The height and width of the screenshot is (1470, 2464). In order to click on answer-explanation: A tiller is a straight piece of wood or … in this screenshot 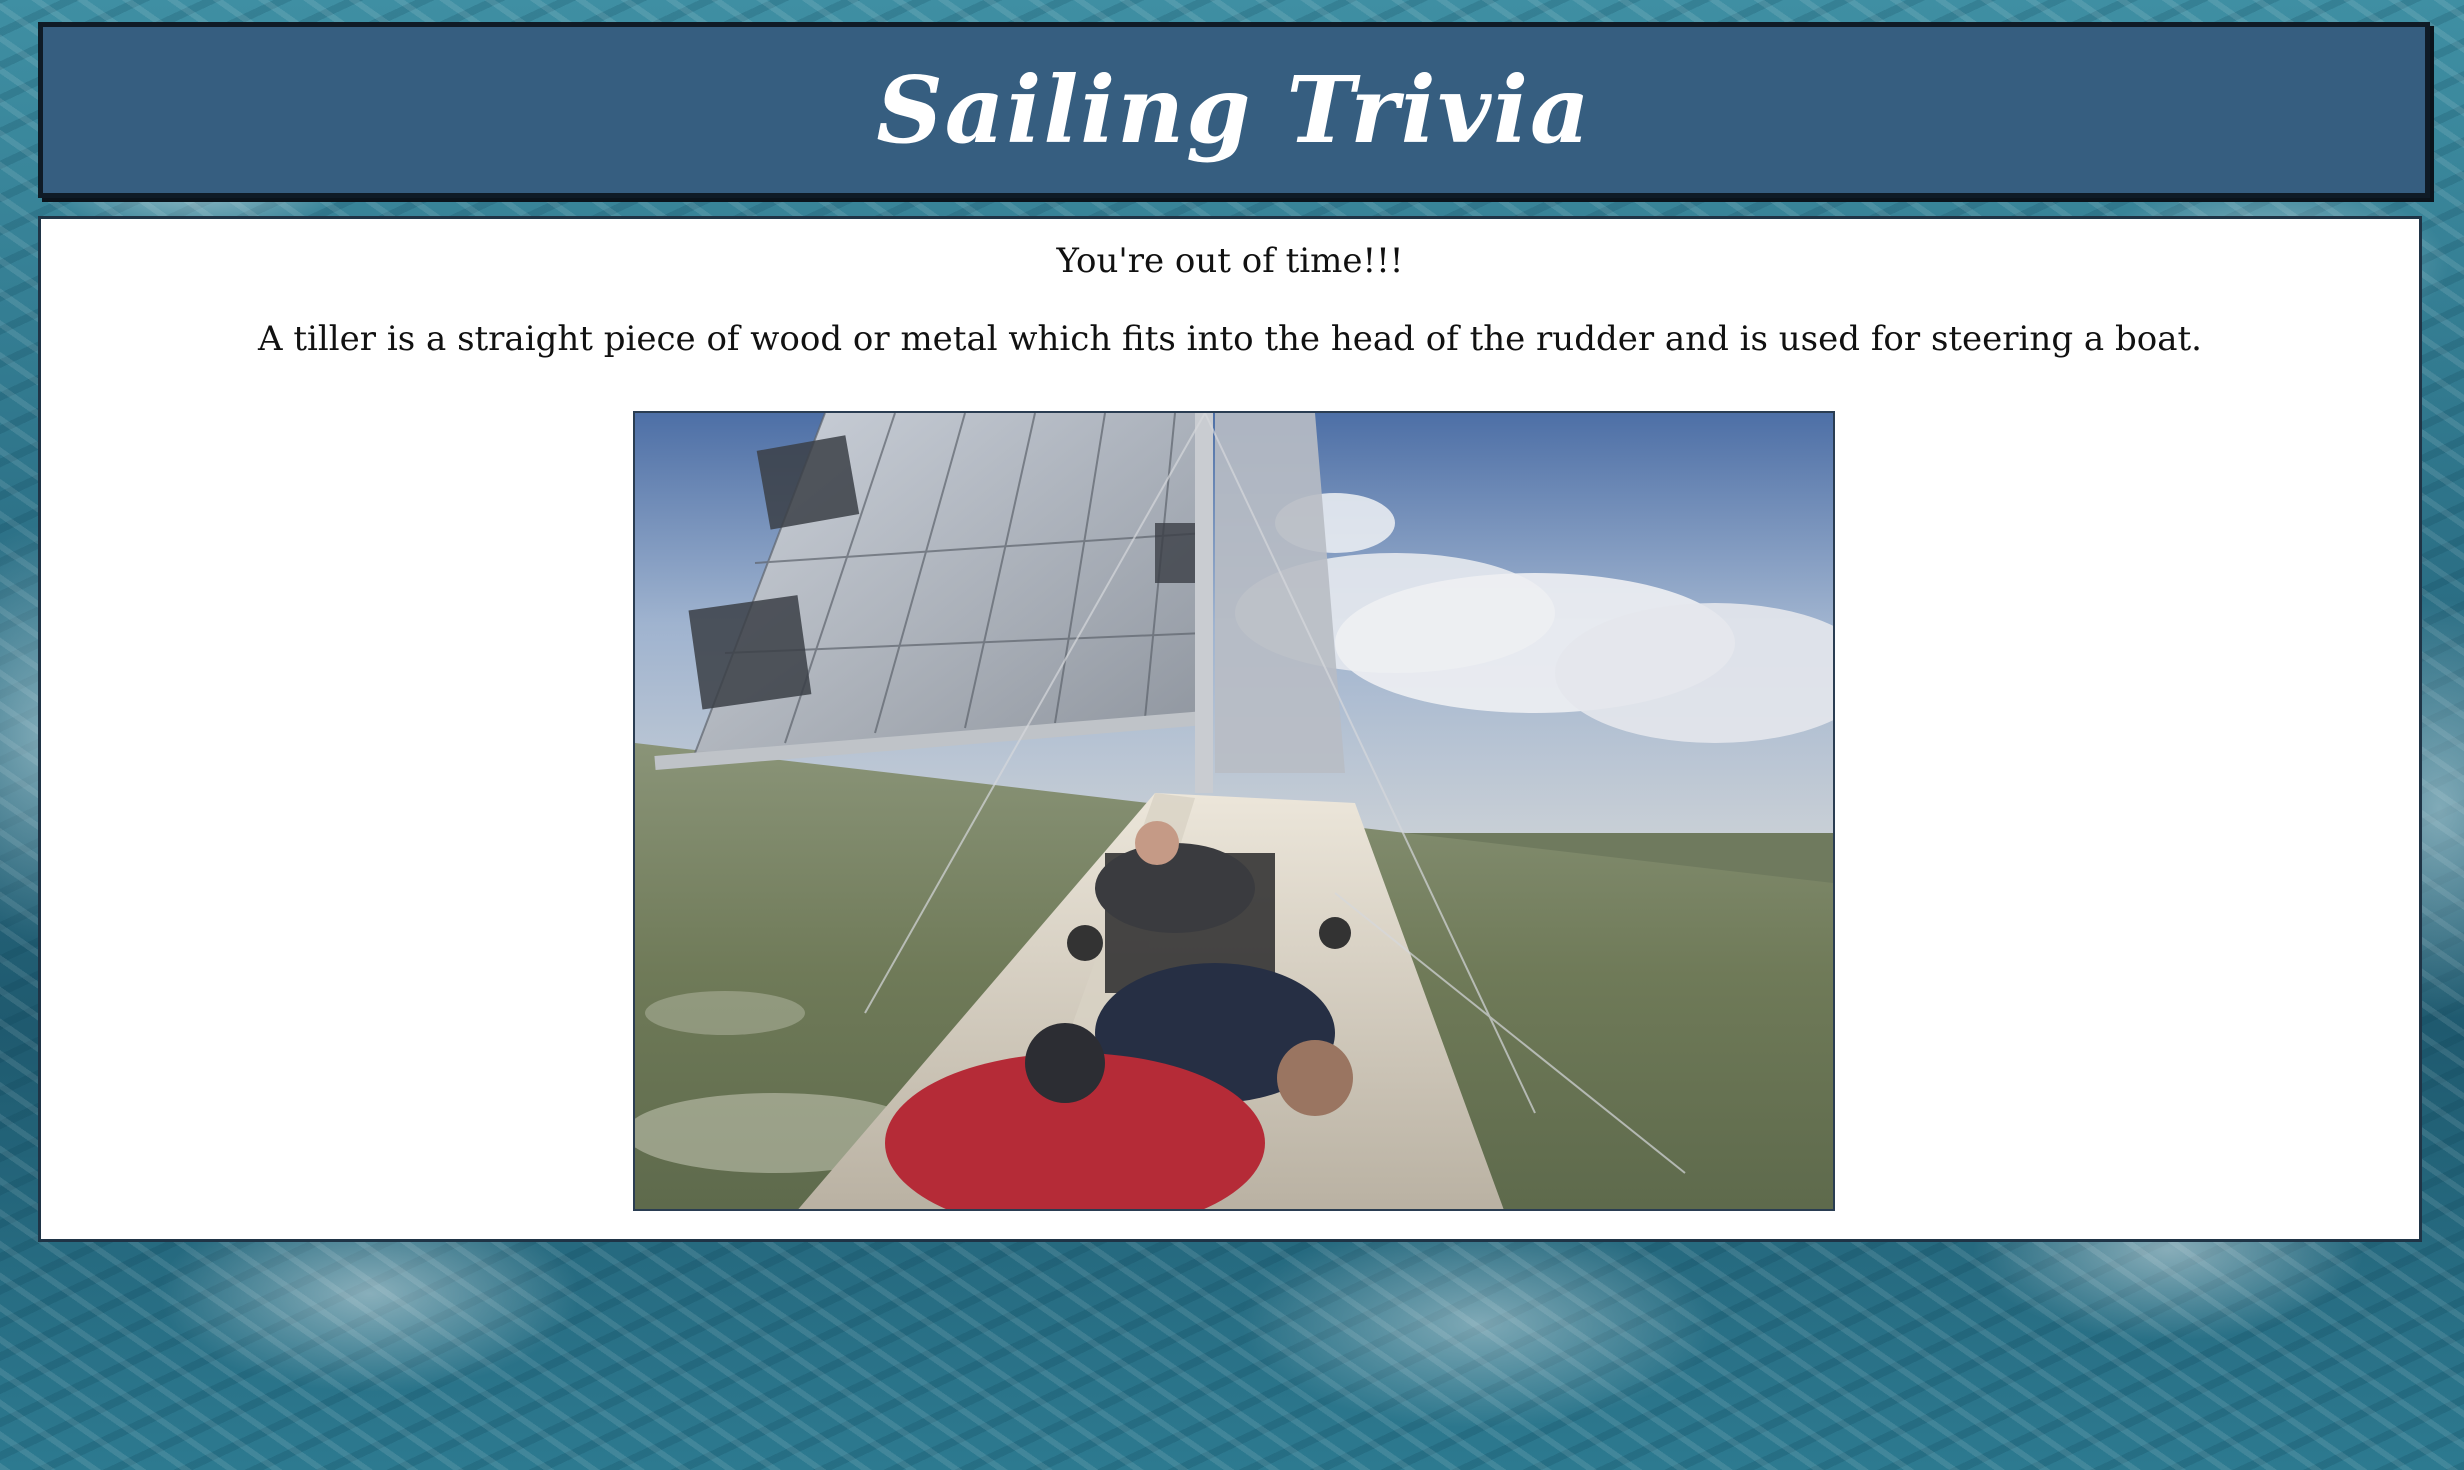, I will do `click(1230, 339)`.